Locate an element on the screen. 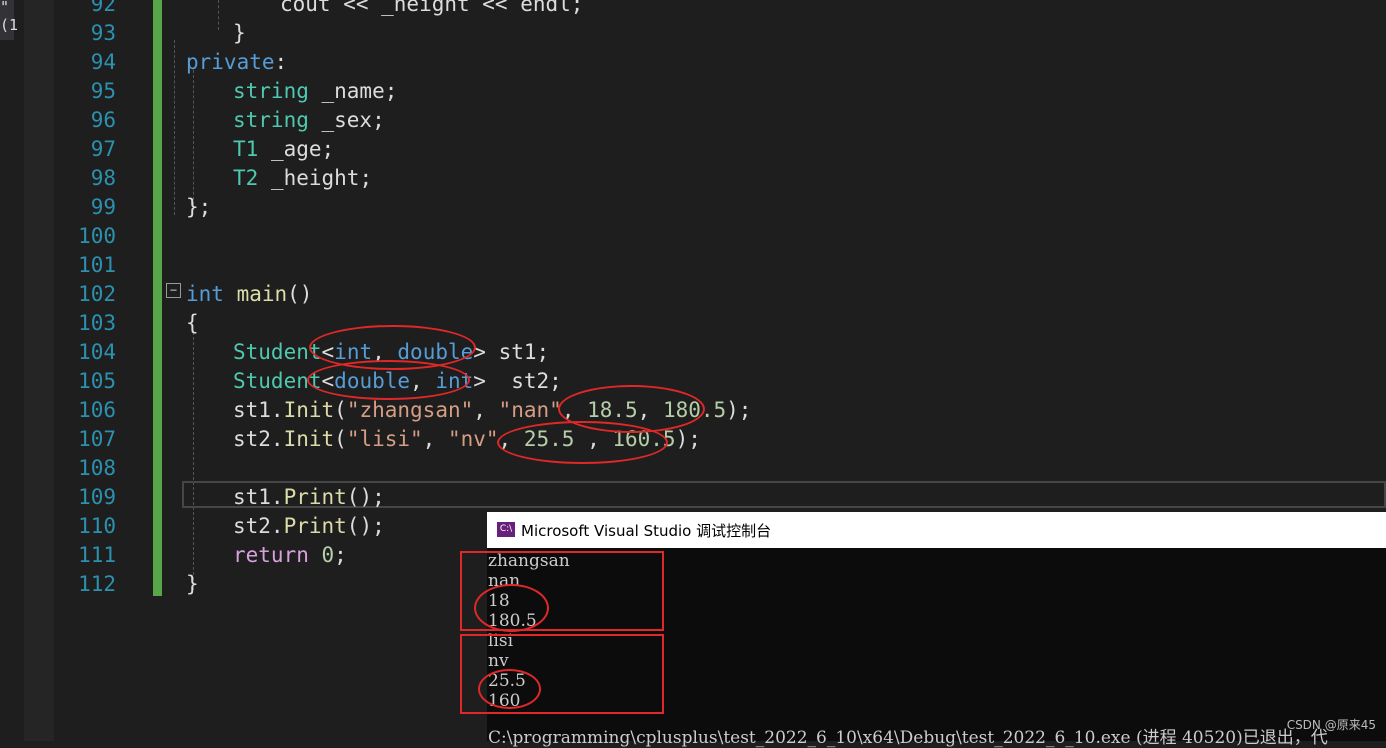  code-text: { is located at coordinates (192, 323).